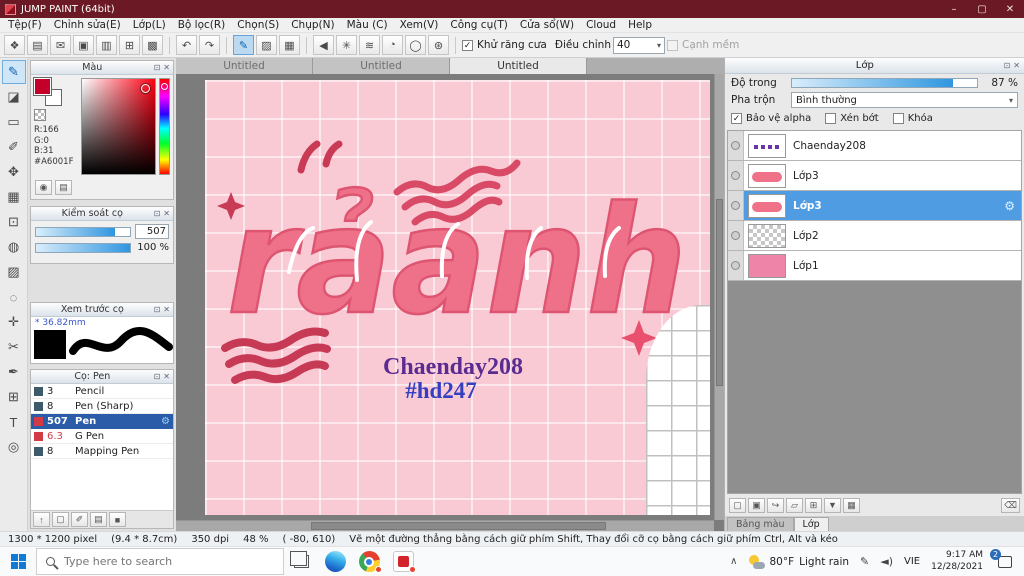 The image size is (1024, 576). What do you see at coordinates (1003, 559) in the screenshot?
I see `notification-button: 2` at bounding box center [1003, 559].